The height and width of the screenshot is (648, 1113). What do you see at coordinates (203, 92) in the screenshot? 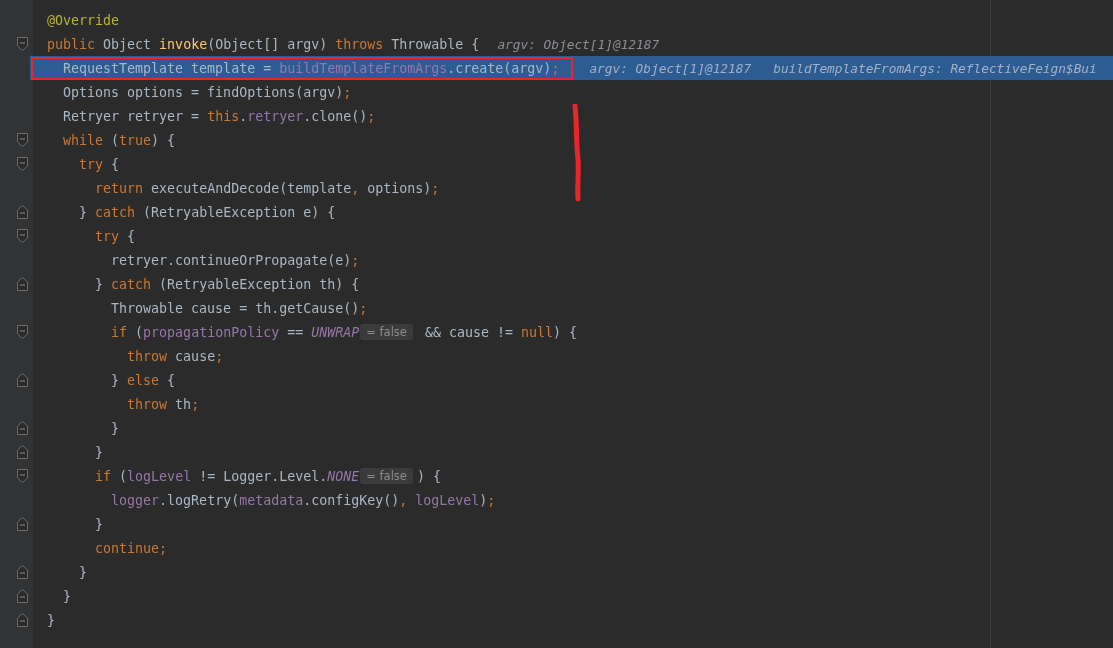
I see `code-text: Options options = findOptions(argv)` at bounding box center [203, 92].